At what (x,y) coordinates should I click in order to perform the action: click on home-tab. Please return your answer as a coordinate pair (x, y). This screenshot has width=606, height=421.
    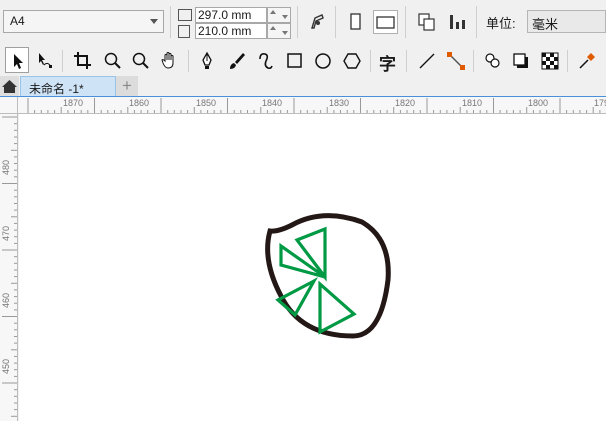
    Looking at the image, I should click on (9, 86).